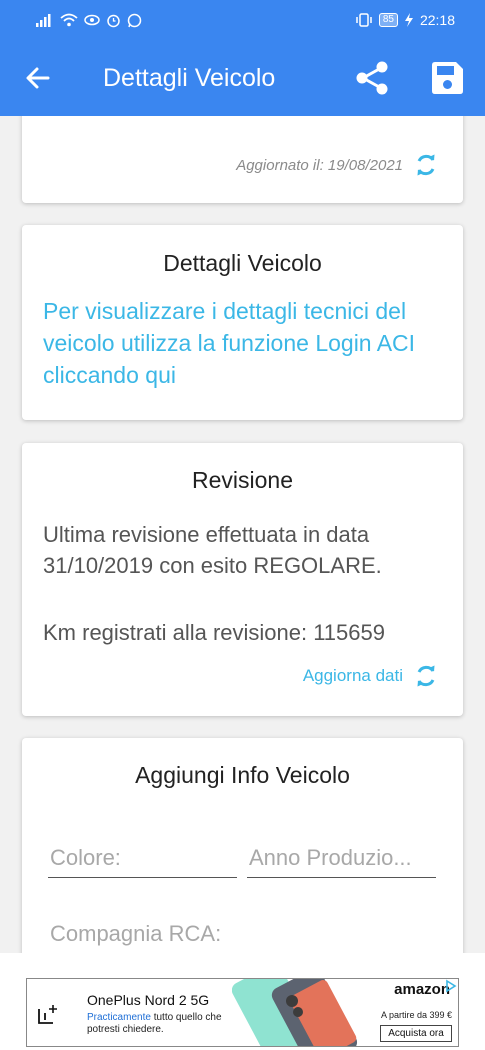 The height and width of the screenshot is (1050, 485). I want to click on status-icons-right: 85 22:18, so click(405, 20).